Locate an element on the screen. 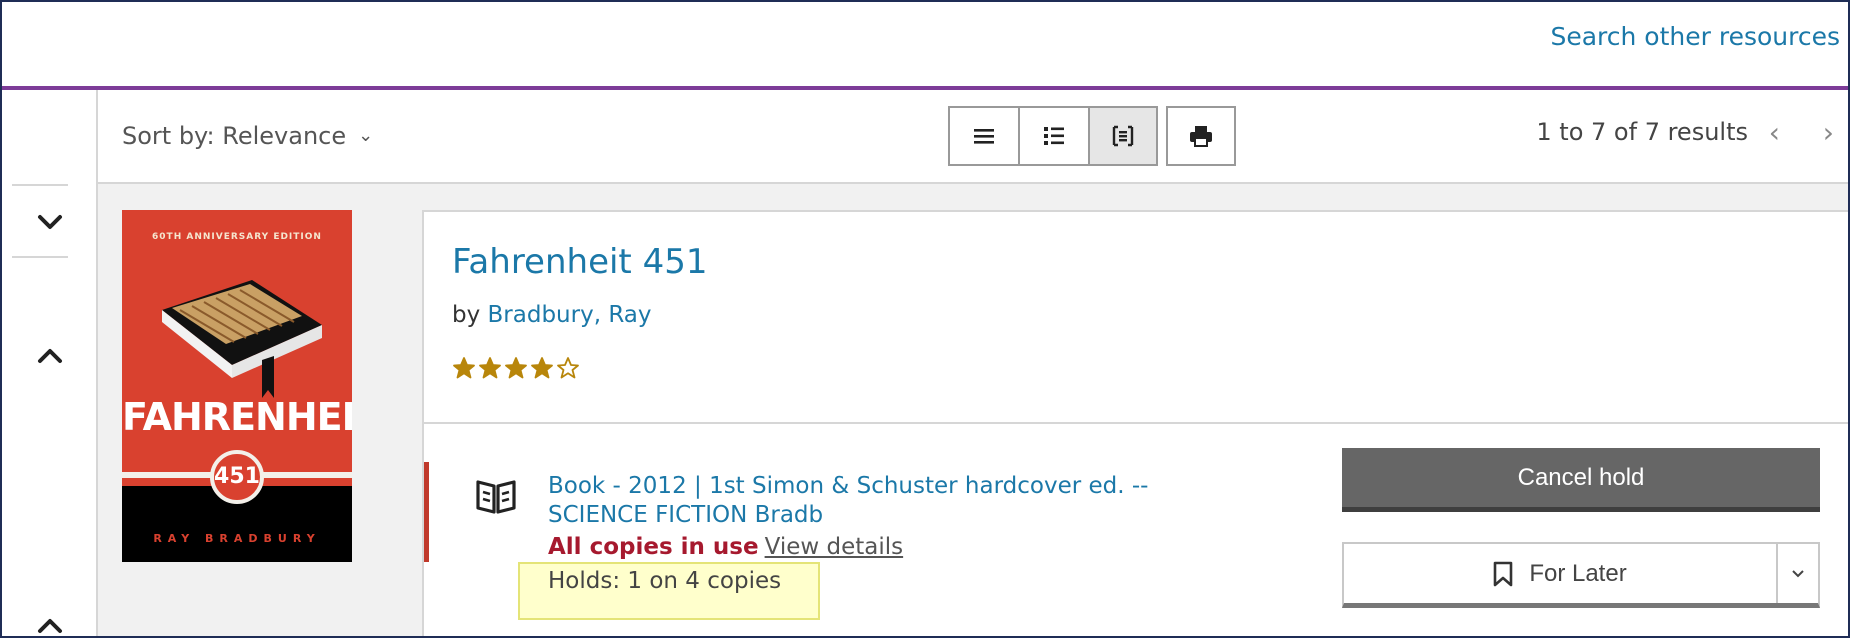 This screenshot has height=638, width=1850. result-title-link: Fahrenheit 451 is located at coordinates (579, 262).